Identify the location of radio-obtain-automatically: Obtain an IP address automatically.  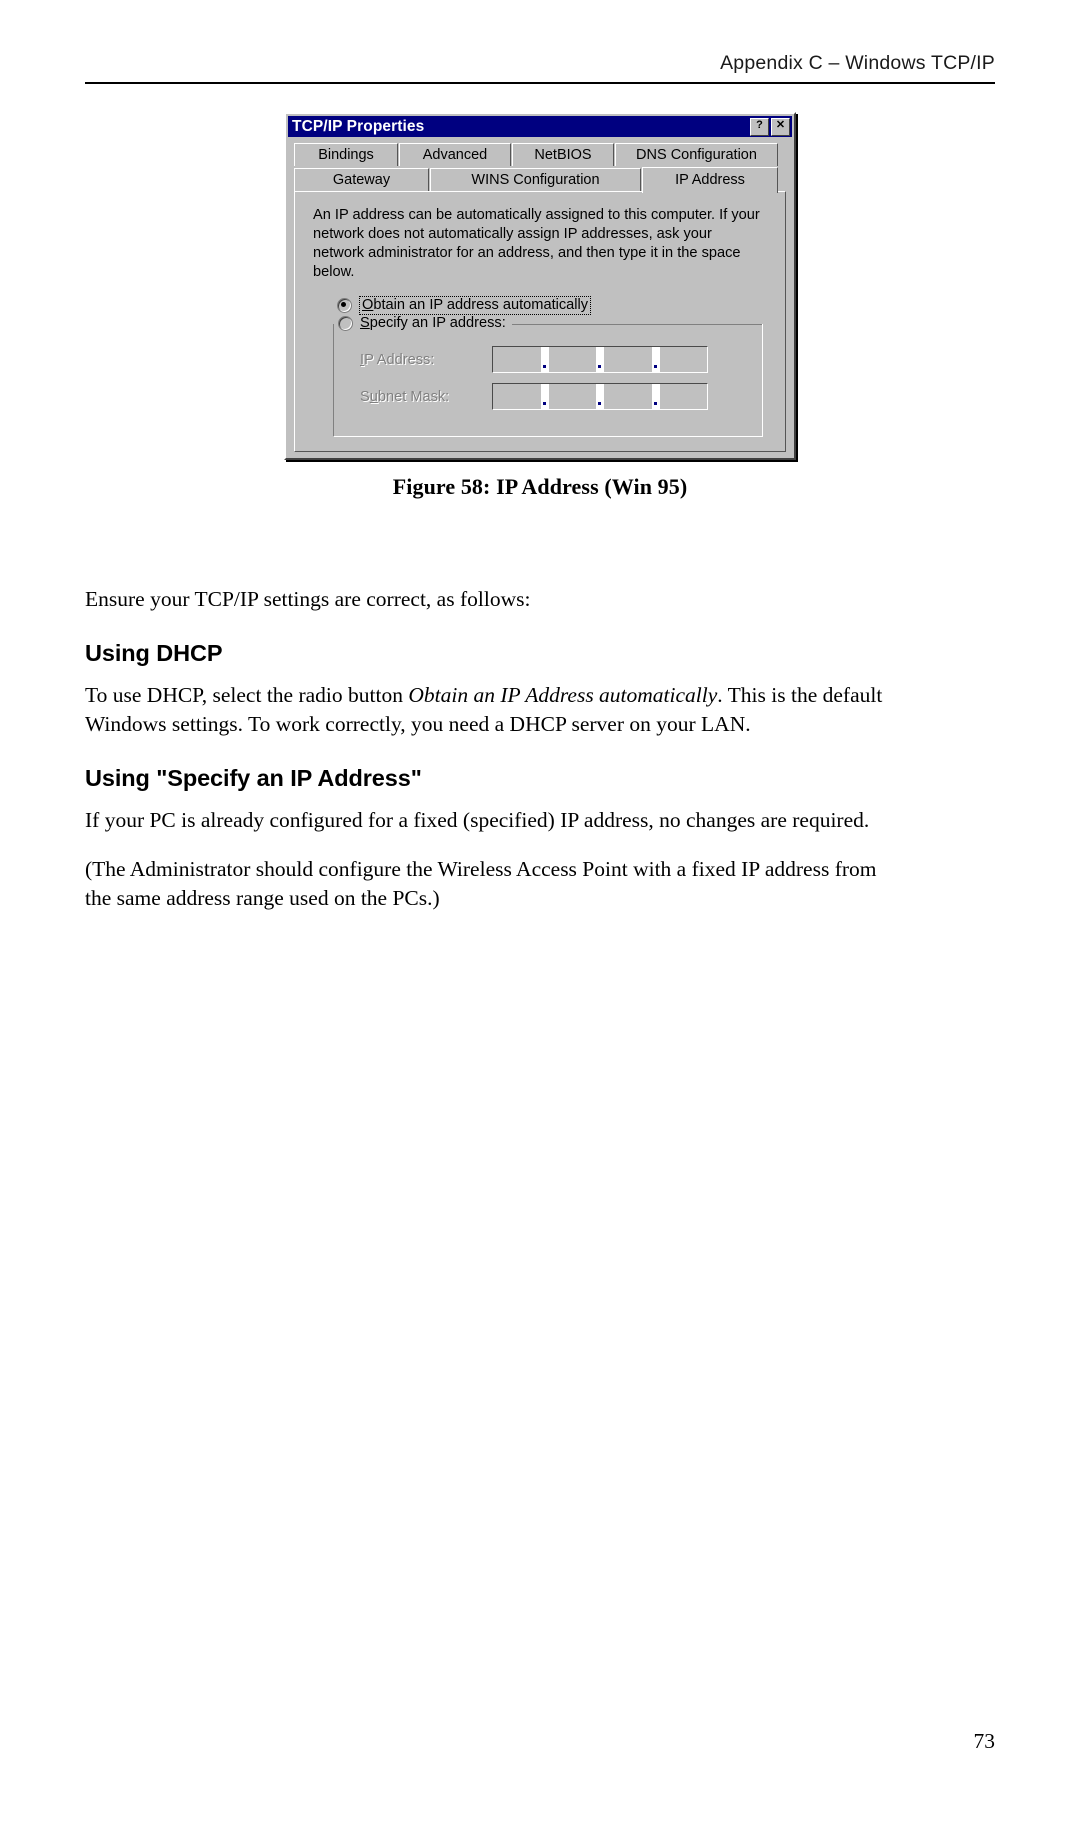
(553, 305).